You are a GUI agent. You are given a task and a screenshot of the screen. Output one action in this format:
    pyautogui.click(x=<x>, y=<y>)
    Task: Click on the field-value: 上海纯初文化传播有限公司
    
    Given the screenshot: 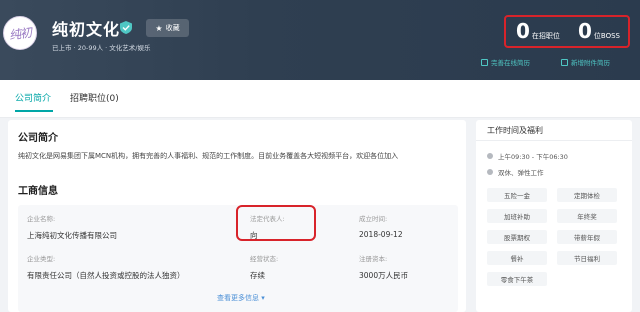 What is the action you would take?
    pyautogui.click(x=72, y=235)
    